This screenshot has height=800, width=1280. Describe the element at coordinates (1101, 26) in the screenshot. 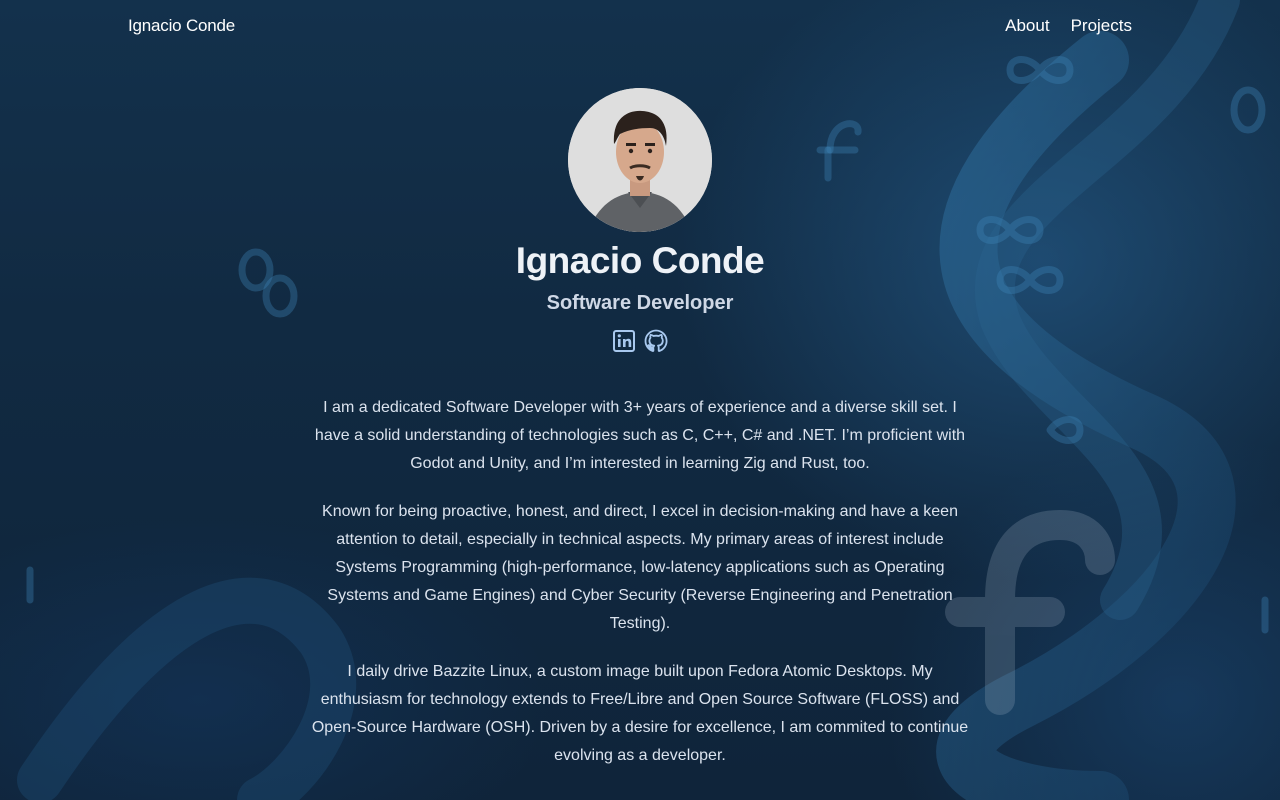

I see `nav-link-projects: Projects` at that location.